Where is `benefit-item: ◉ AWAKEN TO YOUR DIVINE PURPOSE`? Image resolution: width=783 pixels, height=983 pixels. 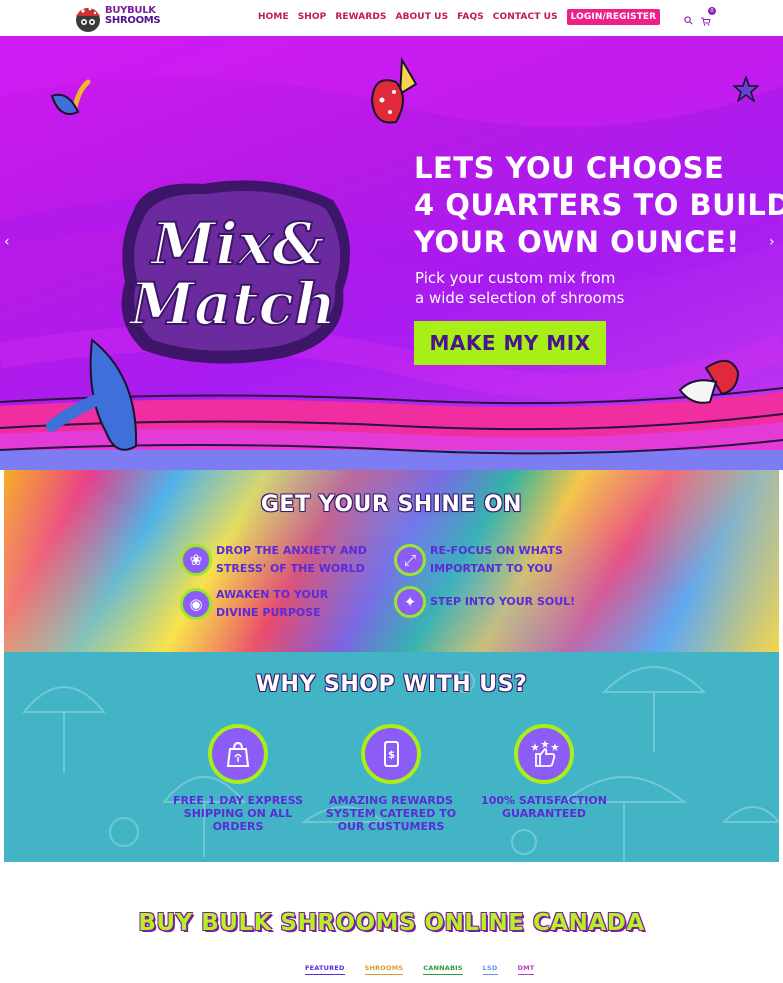 benefit-item: ◉ AWAKEN TO YOUR DIVINE PURPOSE is located at coordinates (278, 604).